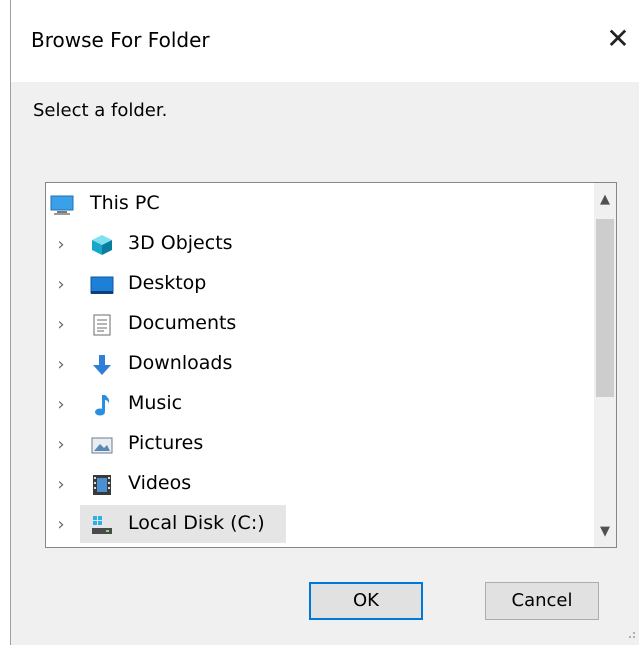 The width and height of the screenshot is (639, 645). What do you see at coordinates (182, 323) in the screenshot?
I see `tree-item-label: Documents` at bounding box center [182, 323].